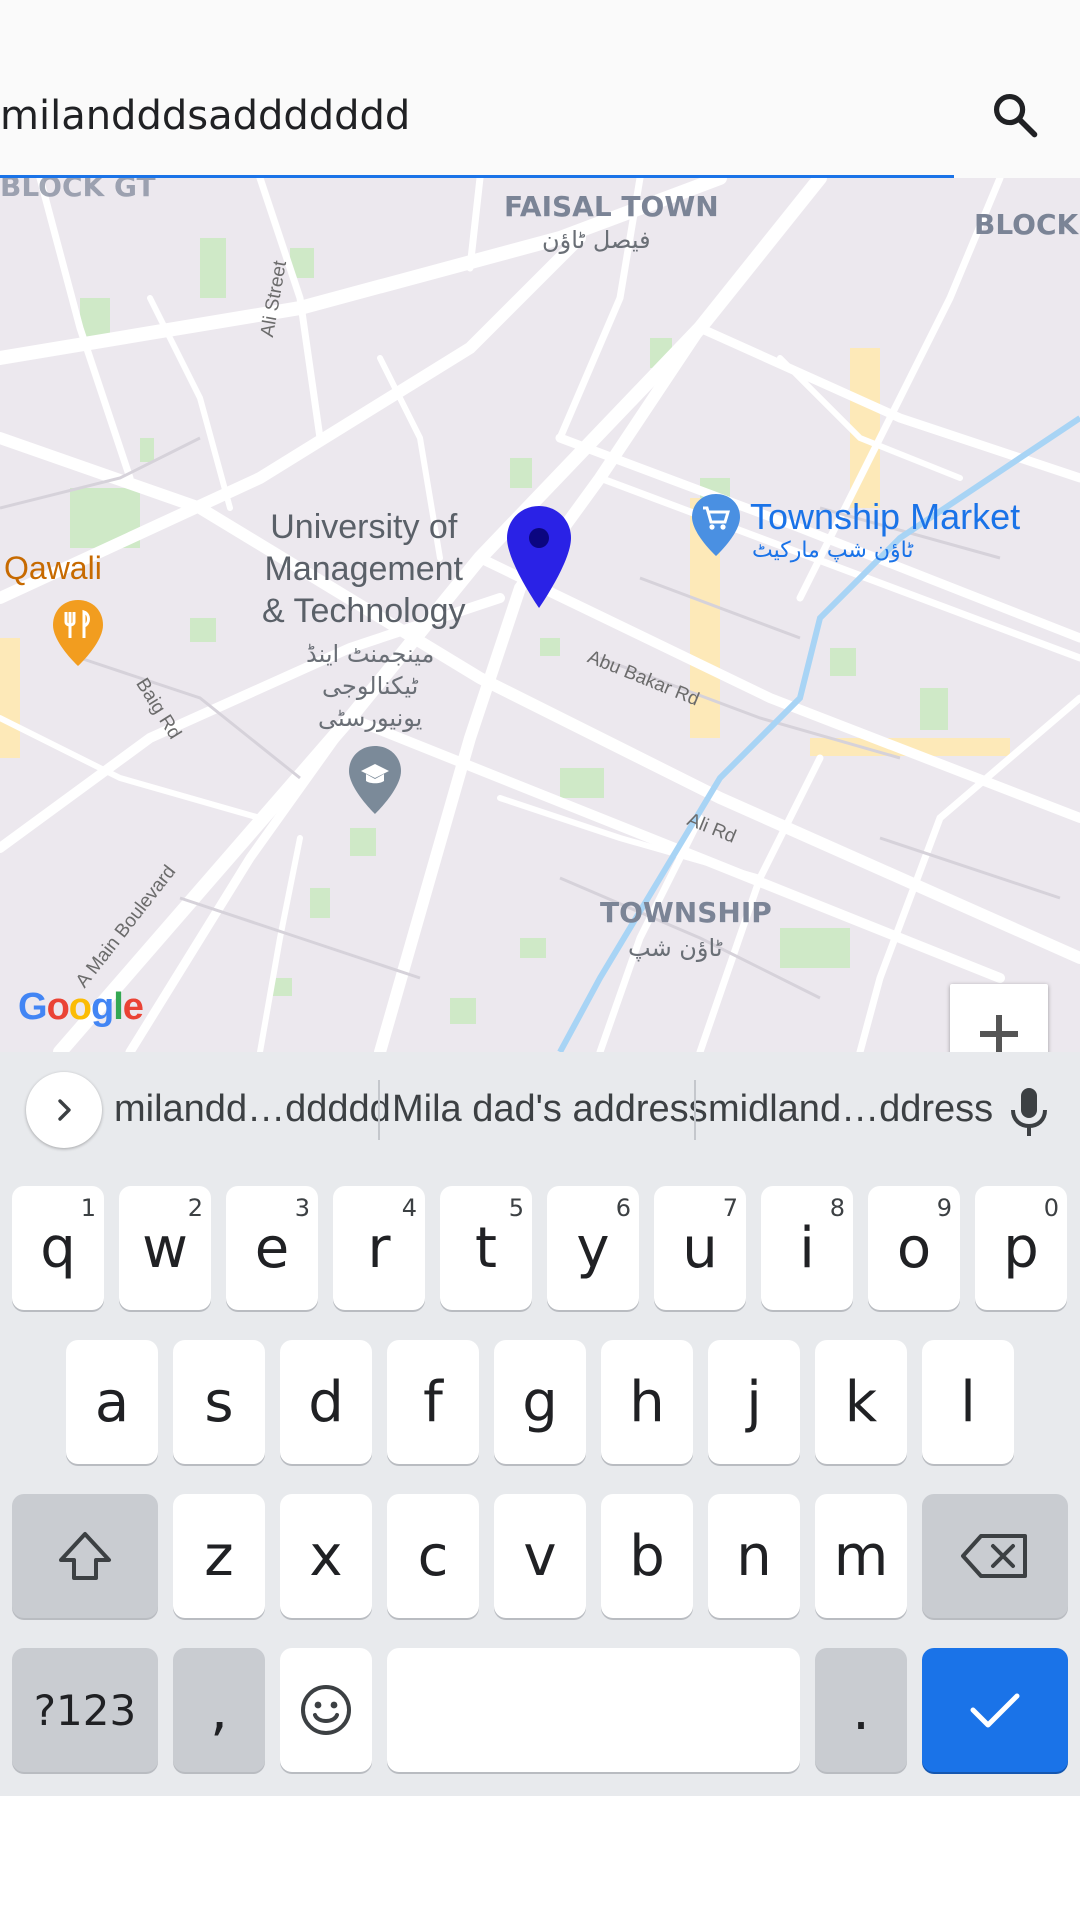 Image resolution: width=1080 pixels, height=1920 pixels. Describe the element at coordinates (272, 1248) in the screenshot. I see `key-e: e3` at that location.